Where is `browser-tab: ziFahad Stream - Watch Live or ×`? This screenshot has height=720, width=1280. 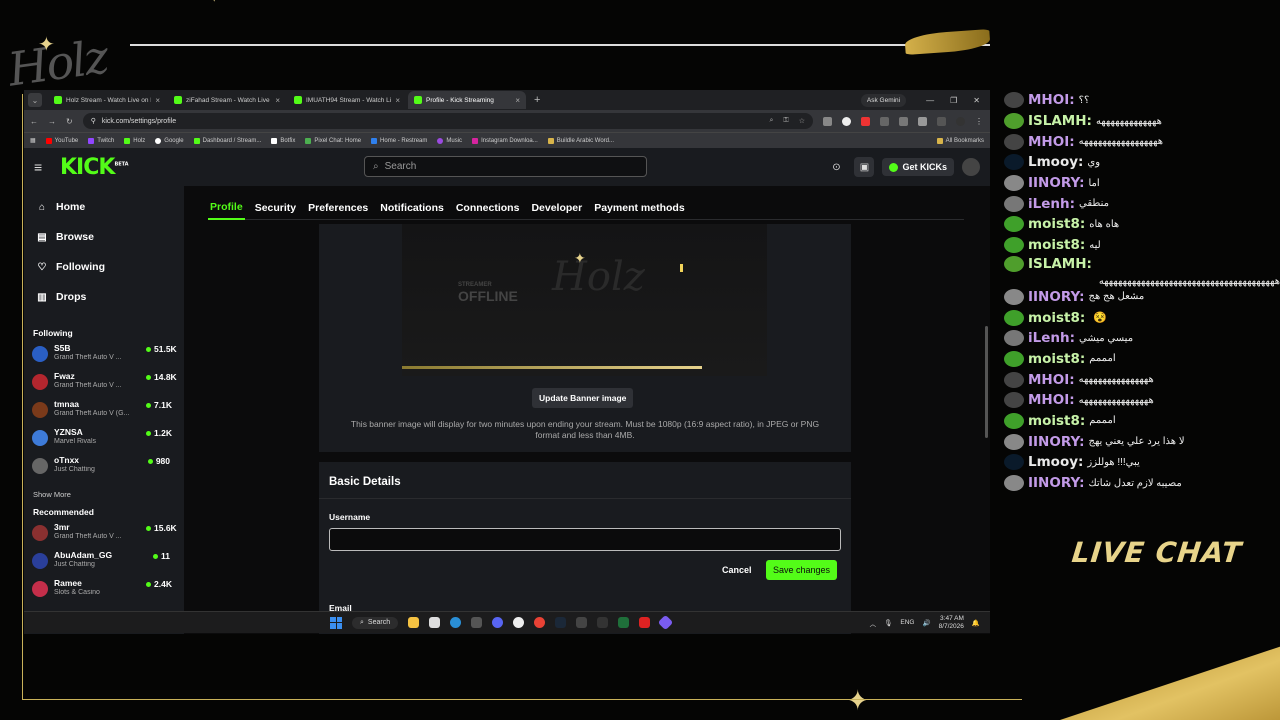 browser-tab: ziFahad Stream - Watch Live or × is located at coordinates (227, 100).